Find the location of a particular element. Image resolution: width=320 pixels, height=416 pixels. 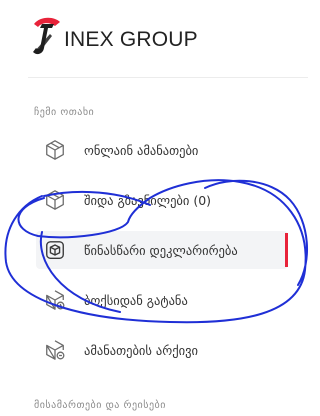

sidebar-item-label: შიდა გზავნილები (0) is located at coordinates (148, 200).